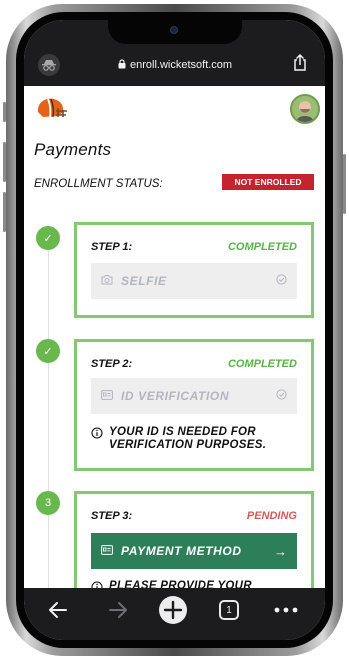 The width and height of the screenshot is (349, 660). I want to click on phone-side-button, so click(4, 112).